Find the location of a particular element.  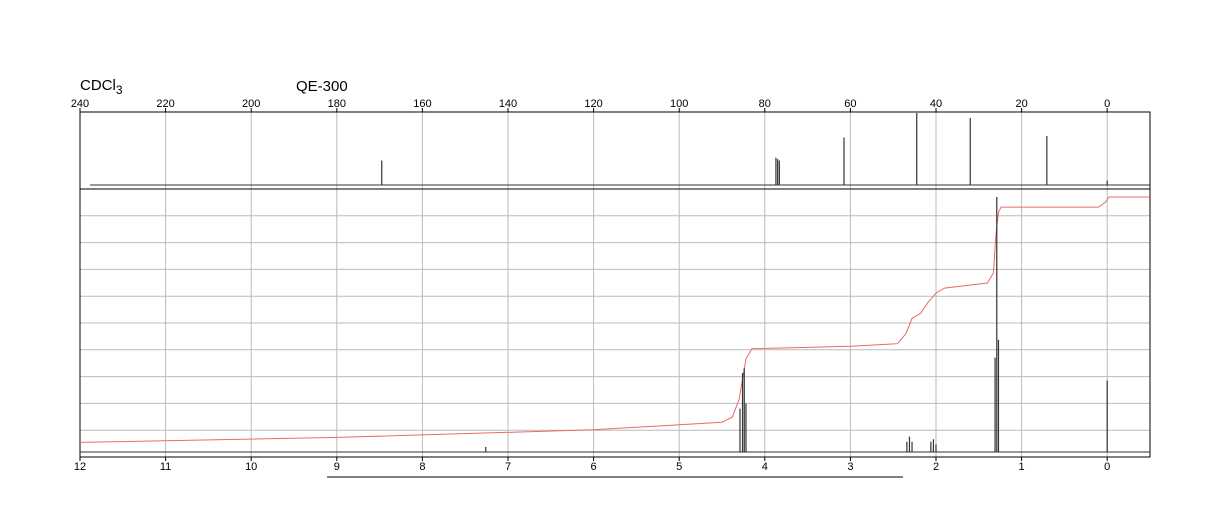

h1-tick-label: 7 is located at coordinates (508, 467).